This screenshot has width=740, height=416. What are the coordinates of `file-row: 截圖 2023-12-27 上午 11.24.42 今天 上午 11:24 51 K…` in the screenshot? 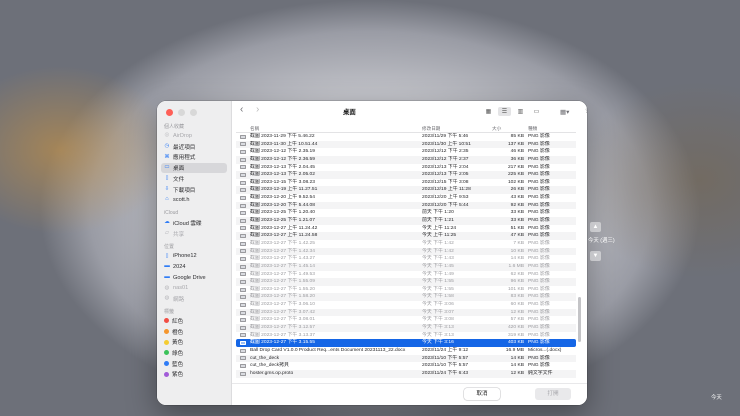 It's located at (406, 229).